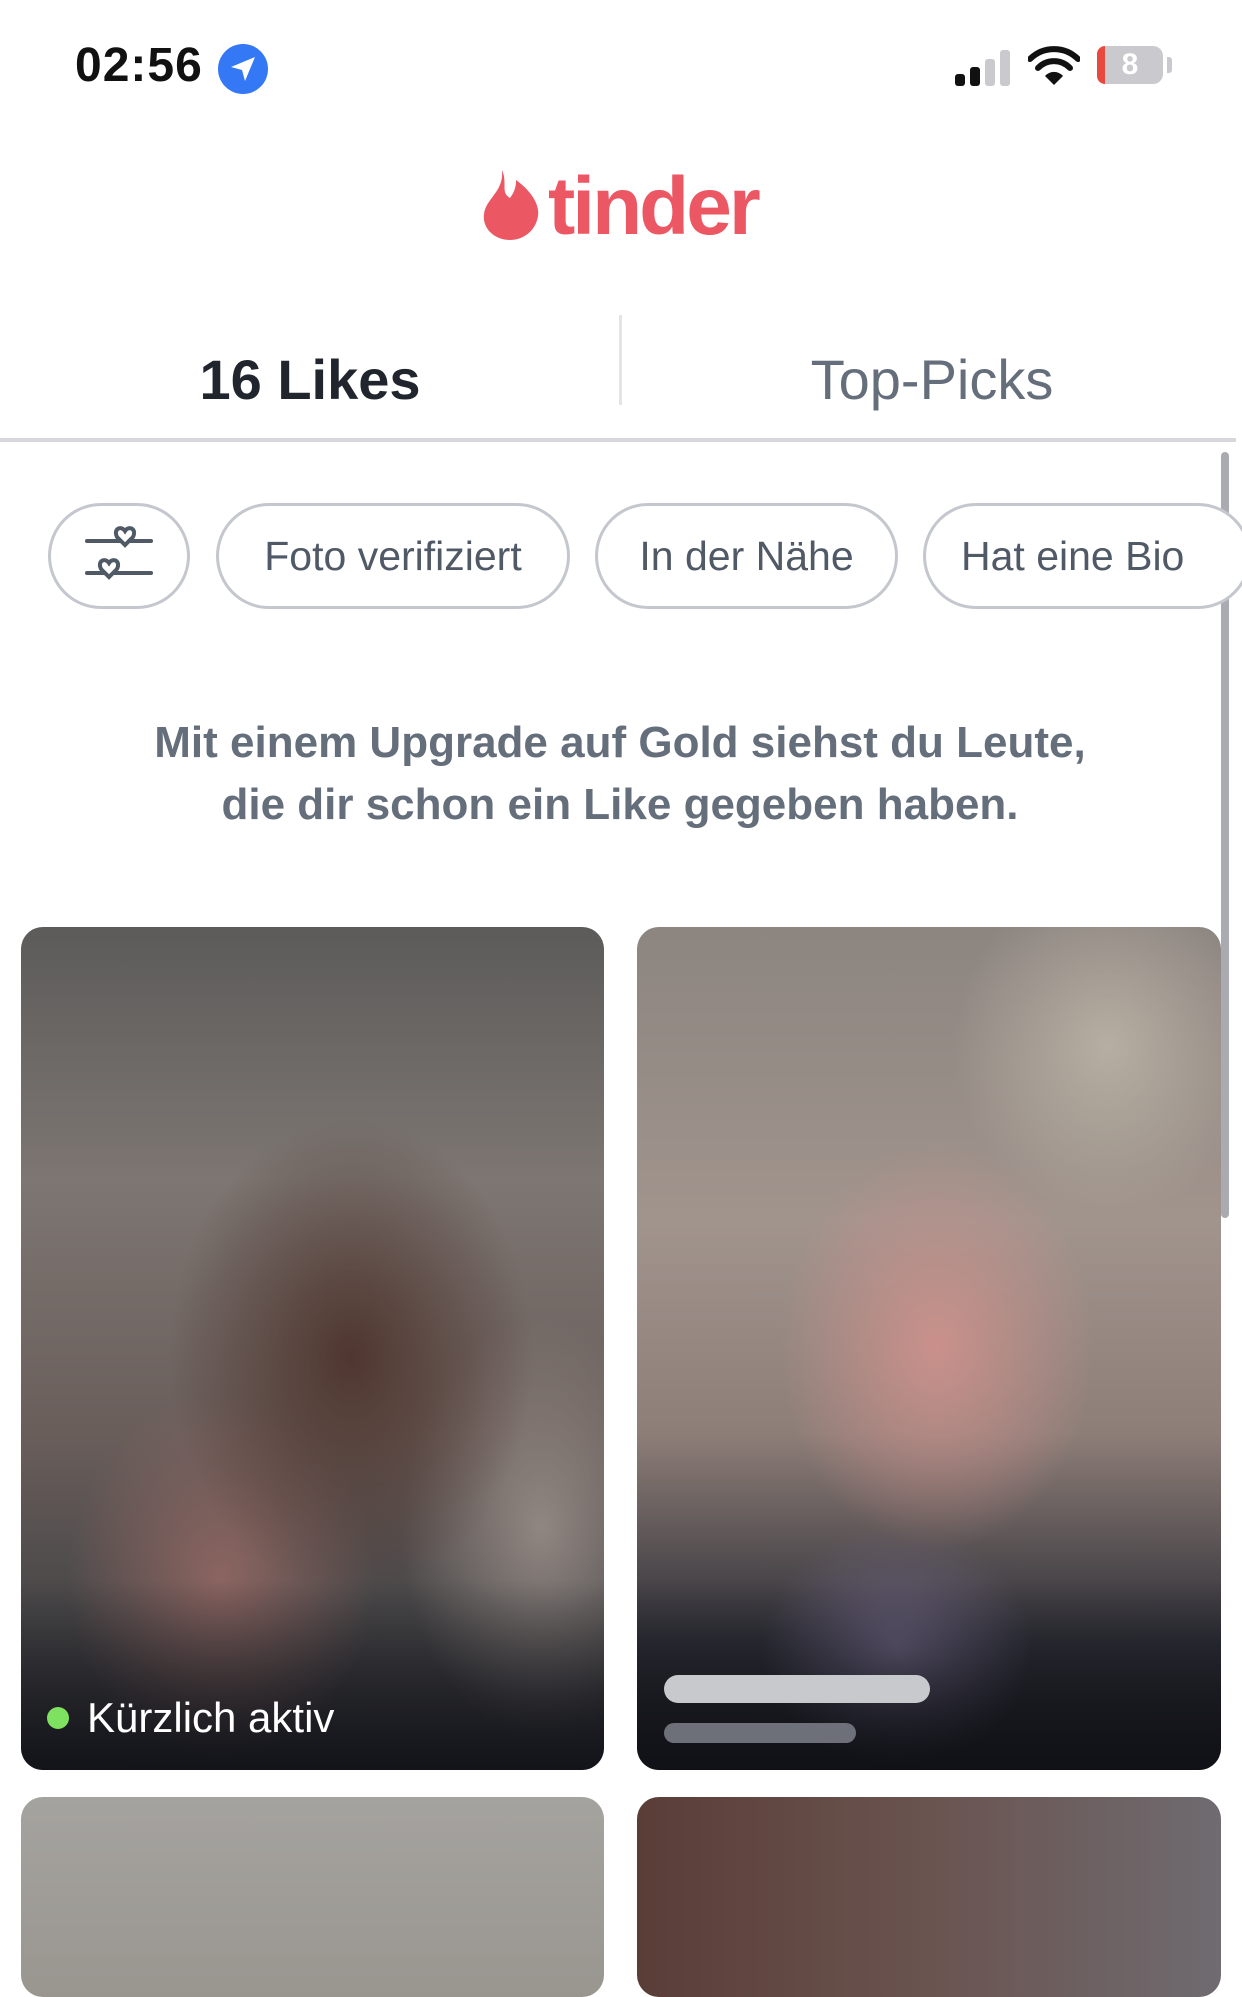 This screenshot has width=1242, height=1997. What do you see at coordinates (1054, 65) in the screenshot?
I see `wifi-icon` at bounding box center [1054, 65].